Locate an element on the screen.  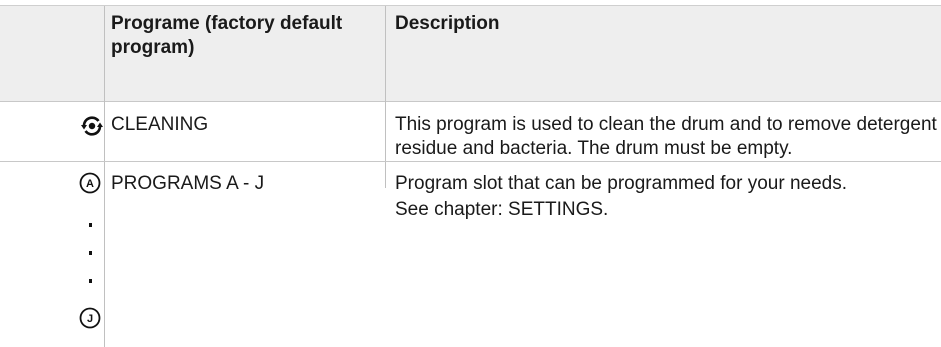
description-slots-line2: See chapter: SETTINGS. is located at coordinates (502, 209).